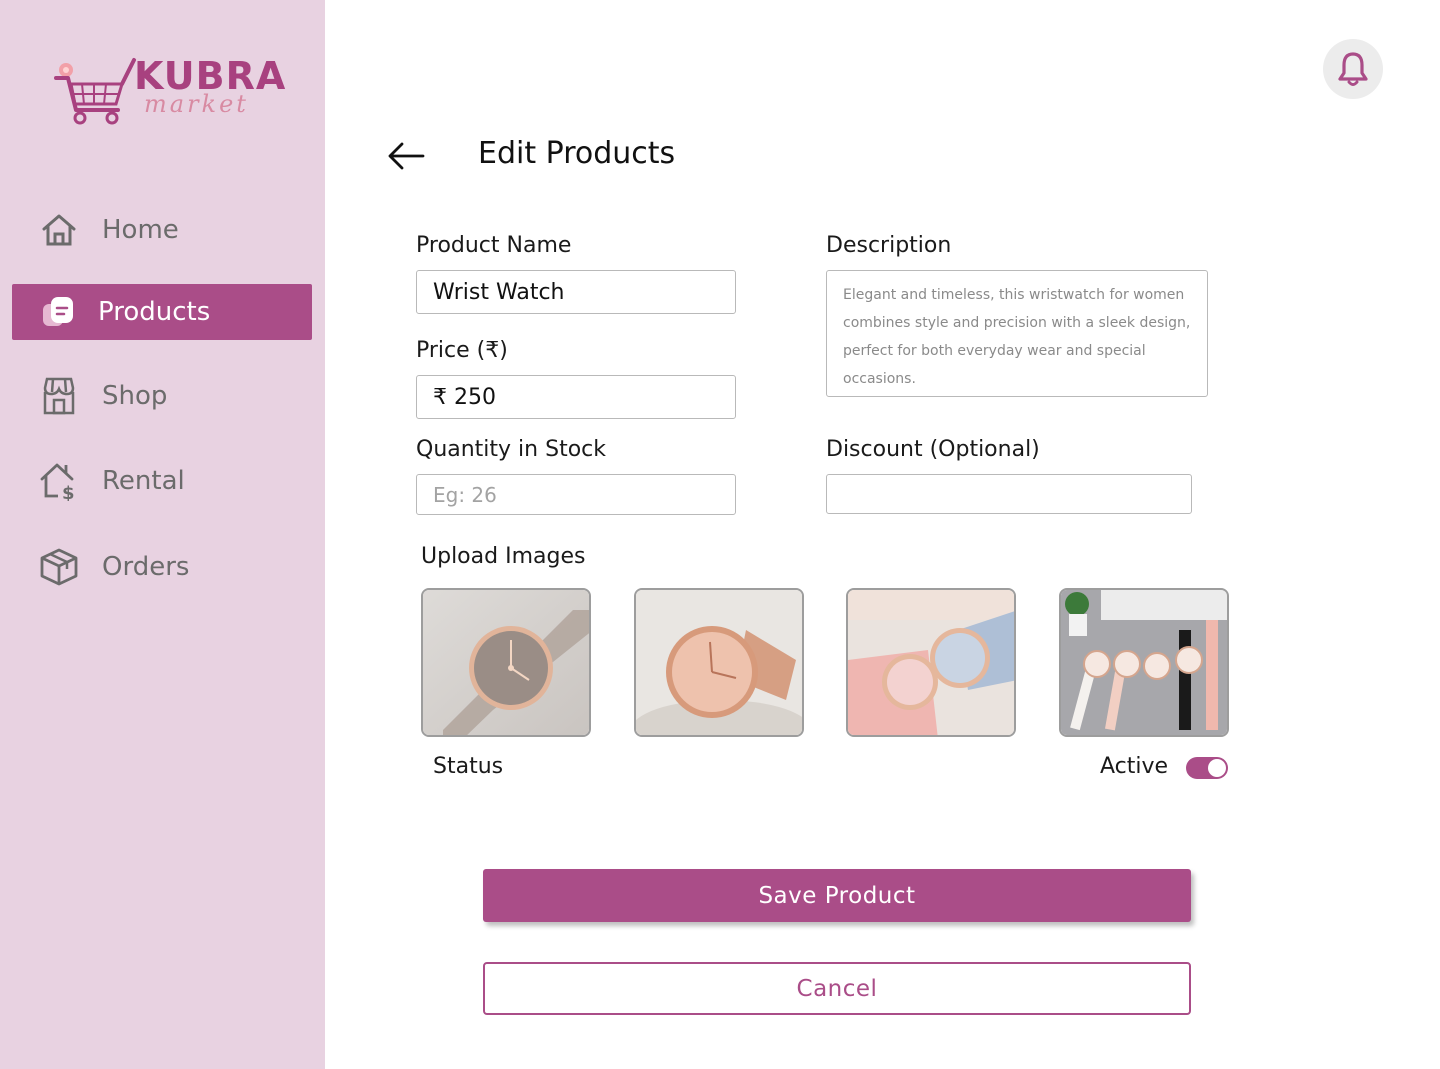 This screenshot has width=1440, height=1069. I want to click on back-button, so click(407, 156).